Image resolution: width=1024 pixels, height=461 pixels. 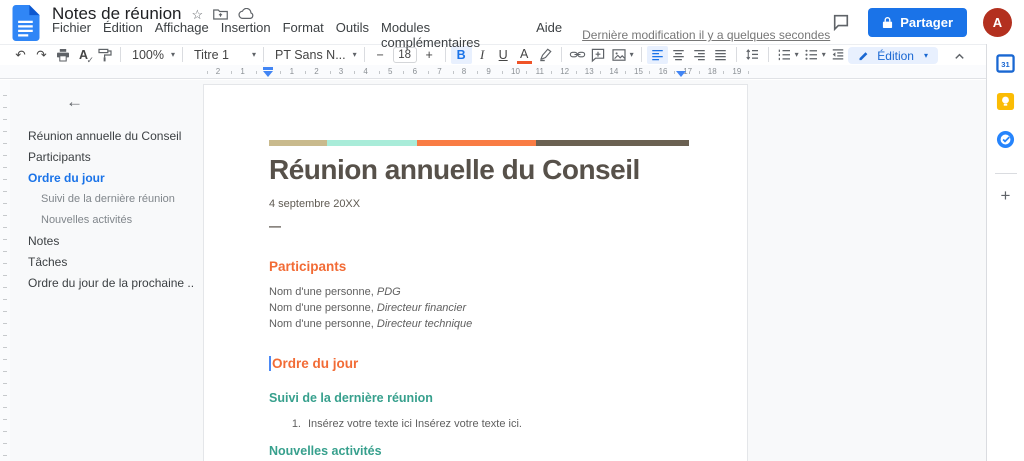 I want to click on pencil-icon, so click(x=863, y=55).